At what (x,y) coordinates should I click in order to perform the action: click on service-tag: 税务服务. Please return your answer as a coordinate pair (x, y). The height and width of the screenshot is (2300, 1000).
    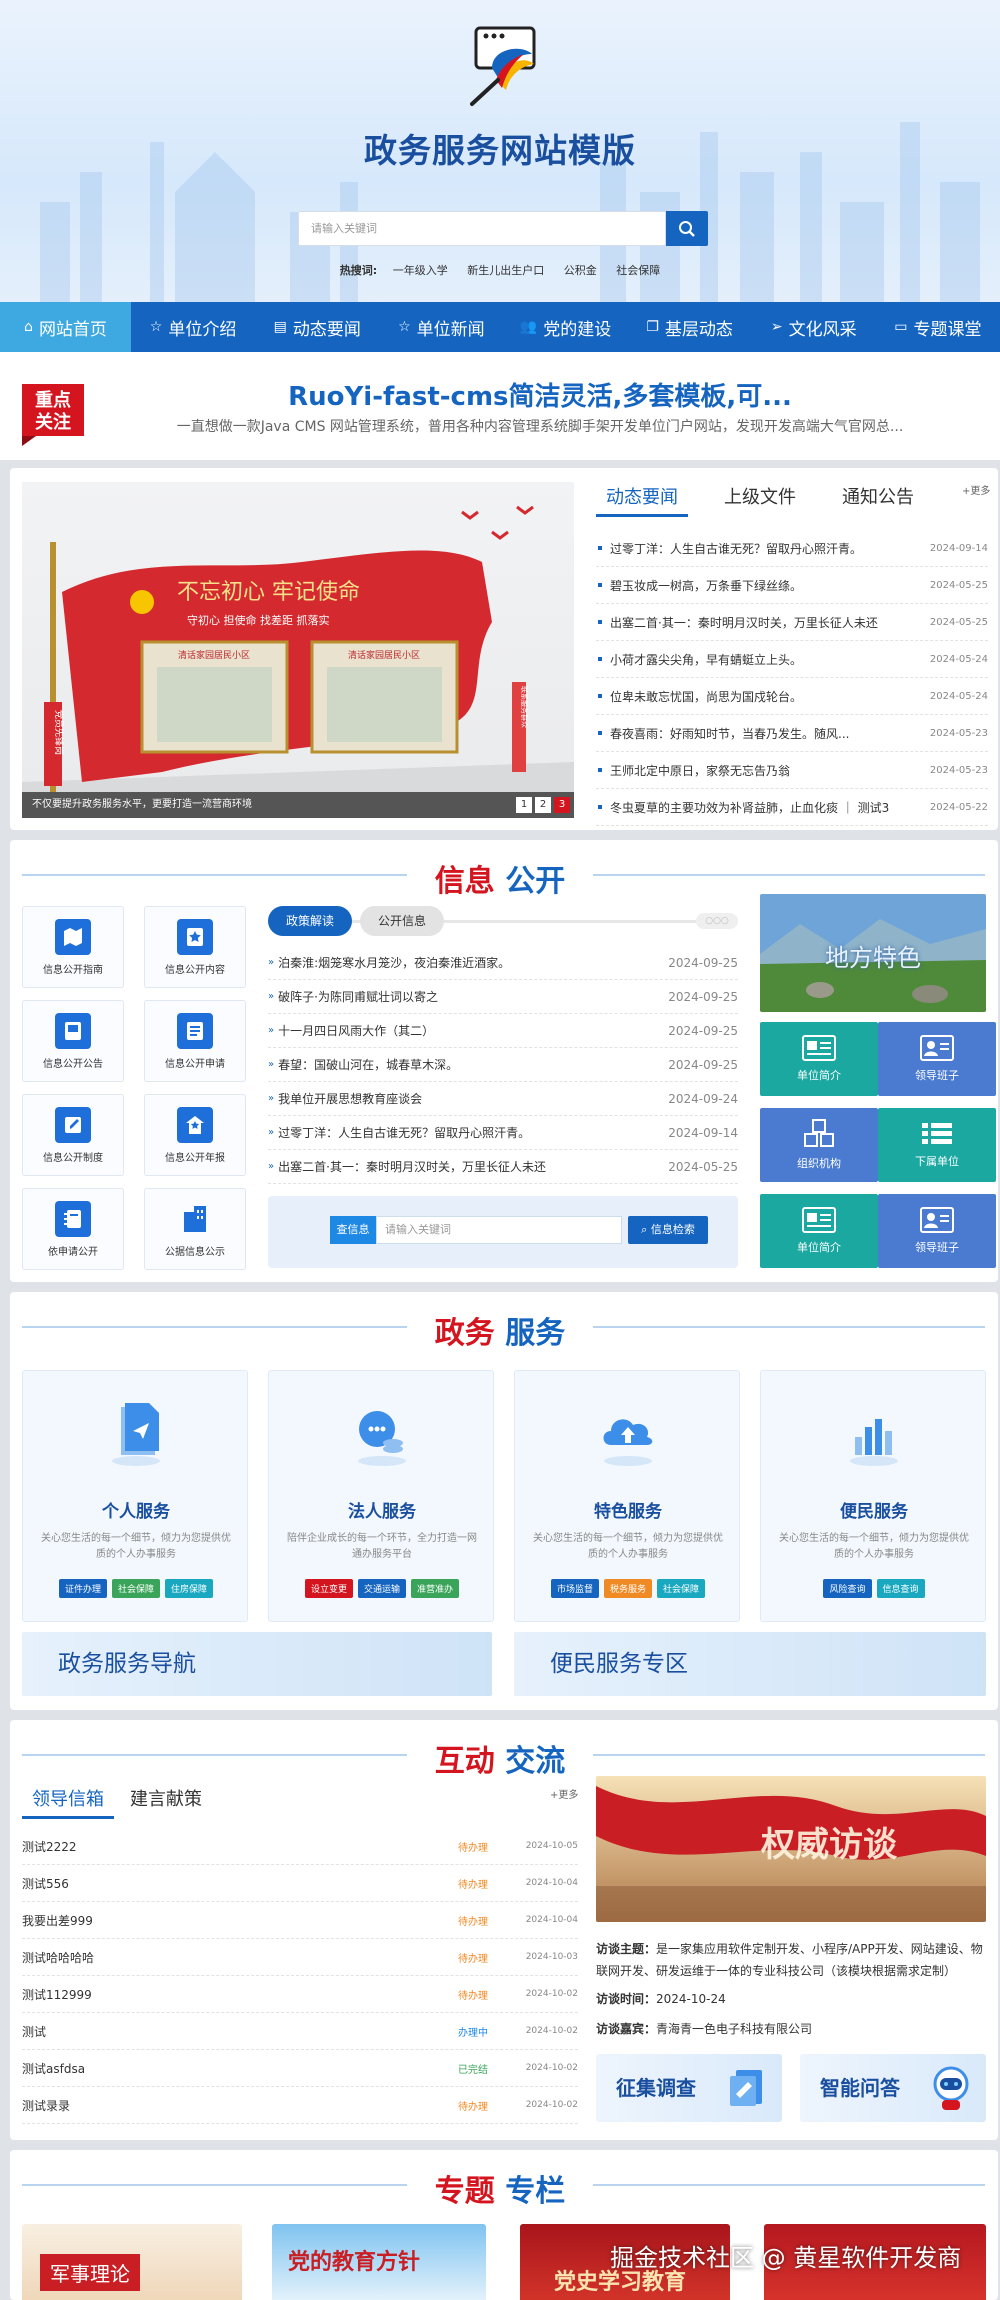
    Looking at the image, I should click on (627, 1588).